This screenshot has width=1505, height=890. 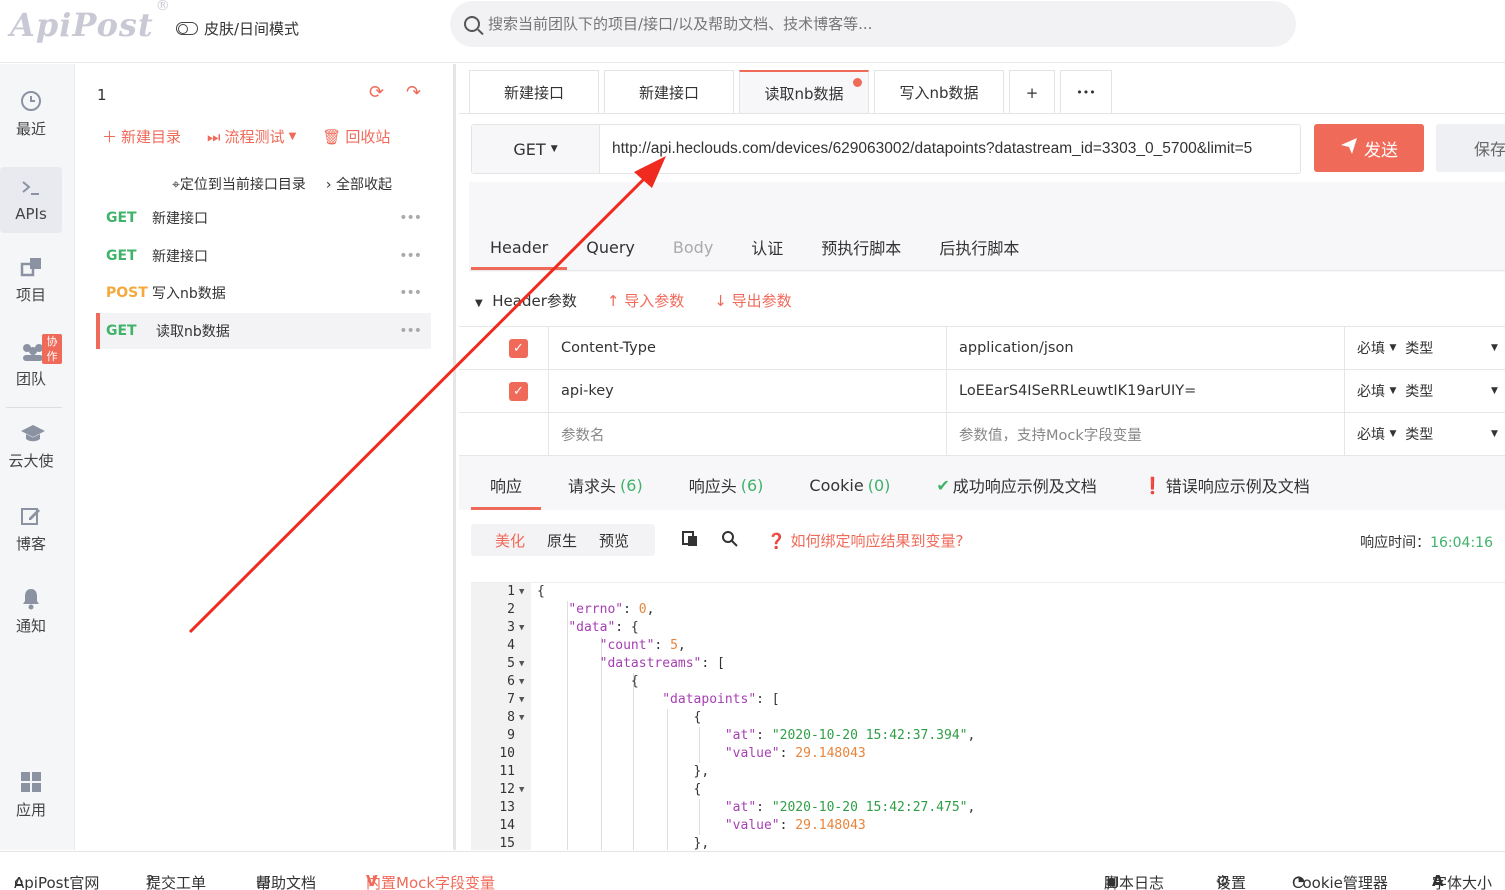 What do you see at coordinates (619, 717) in the screenshot?
I see `code-line: {` at bounding box center [619, 717].